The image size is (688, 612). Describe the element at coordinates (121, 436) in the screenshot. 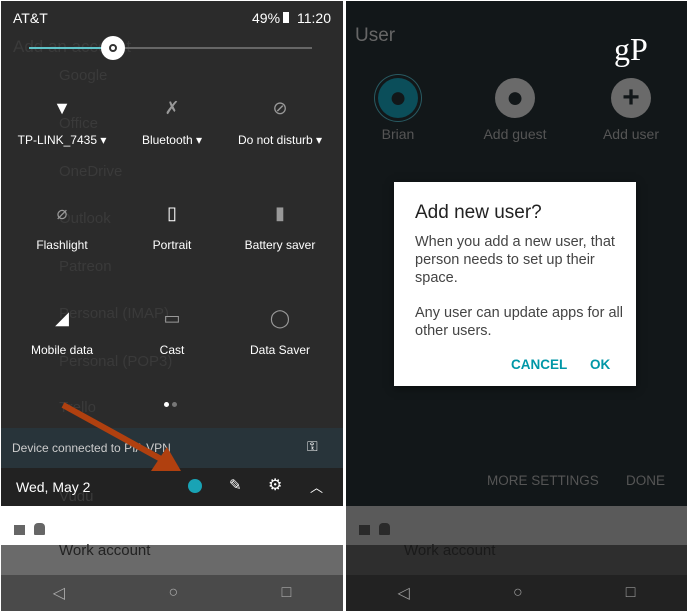

I see `annotation-arrow-icon` at that location.